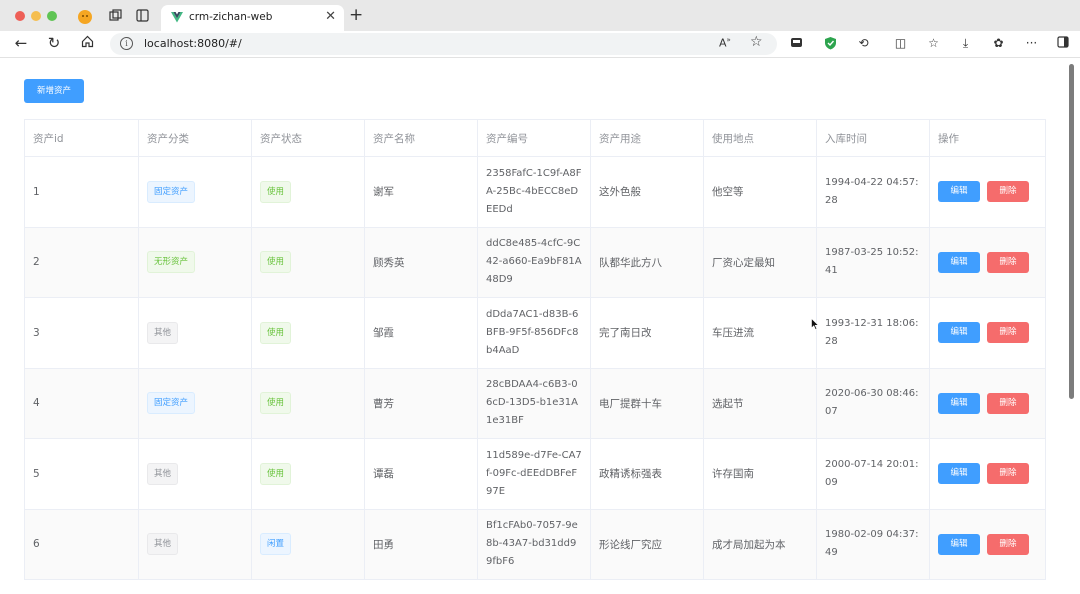 Image resolution: width=1080 pixels, height=594 pixels. What do you see at coordinates (195, 138) in the screenshot?
I see `column-header: 资产分类` at bounding box center [195, 138].